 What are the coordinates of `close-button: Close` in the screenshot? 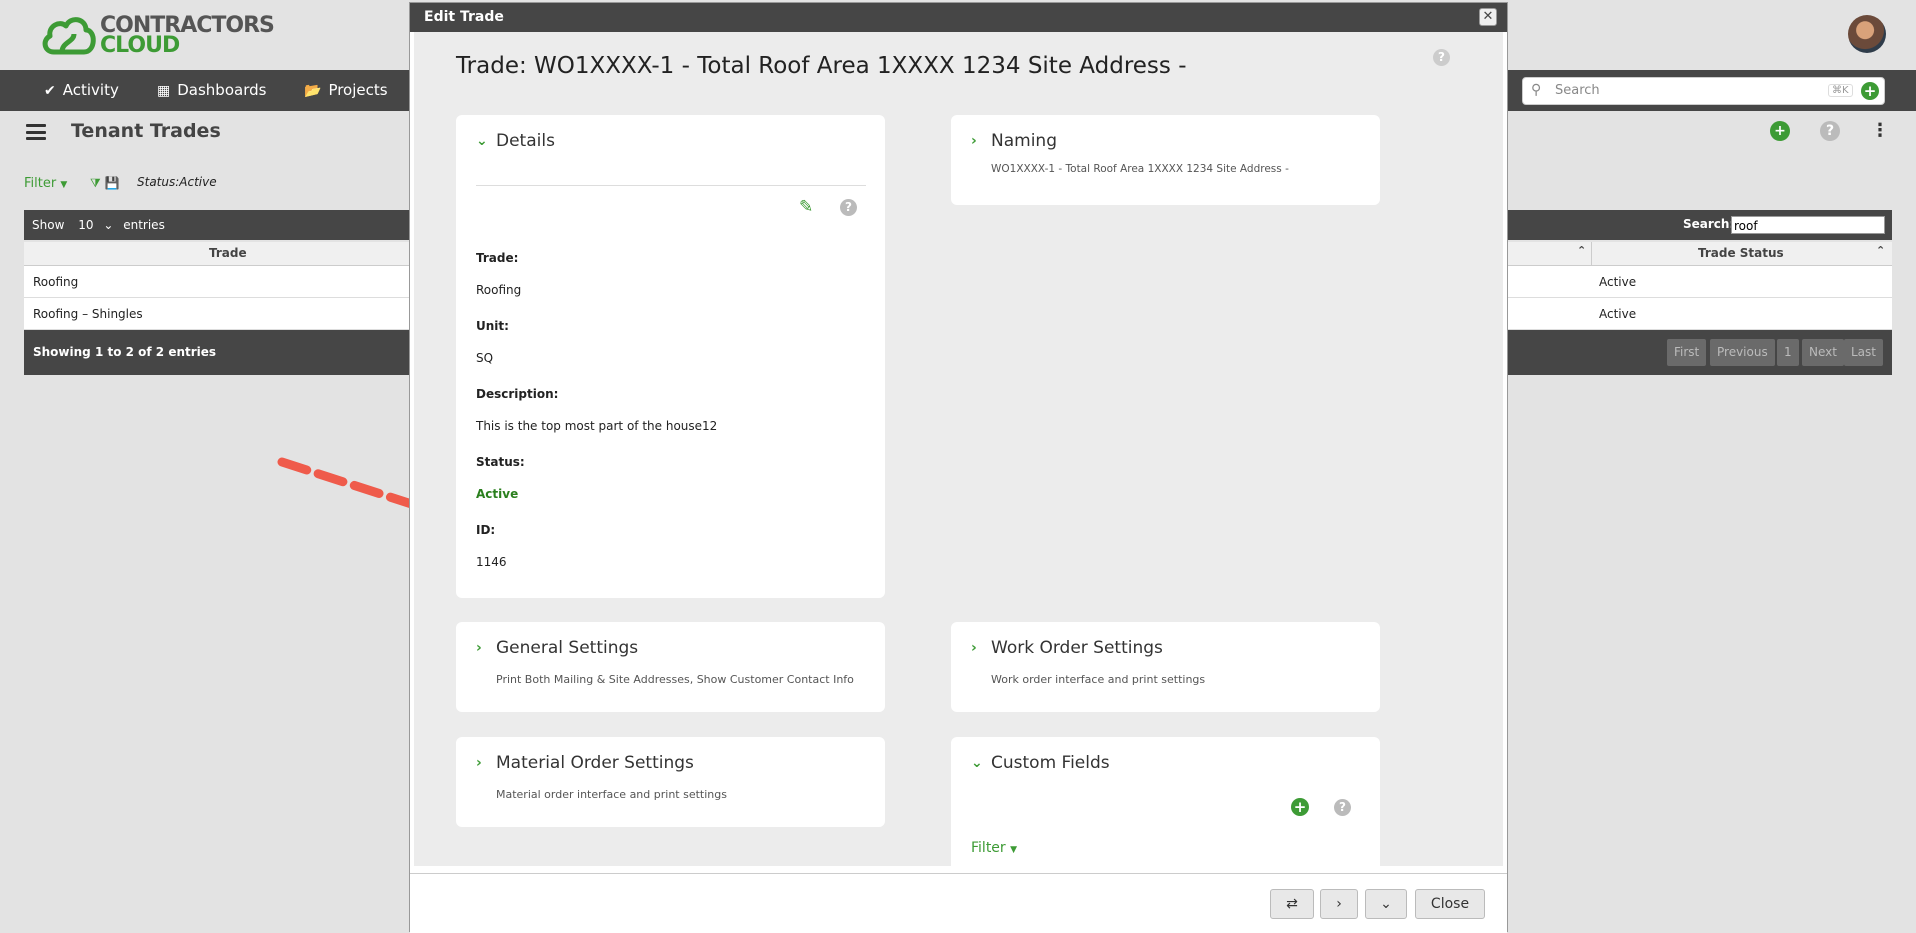 It's located at (1450, 904).